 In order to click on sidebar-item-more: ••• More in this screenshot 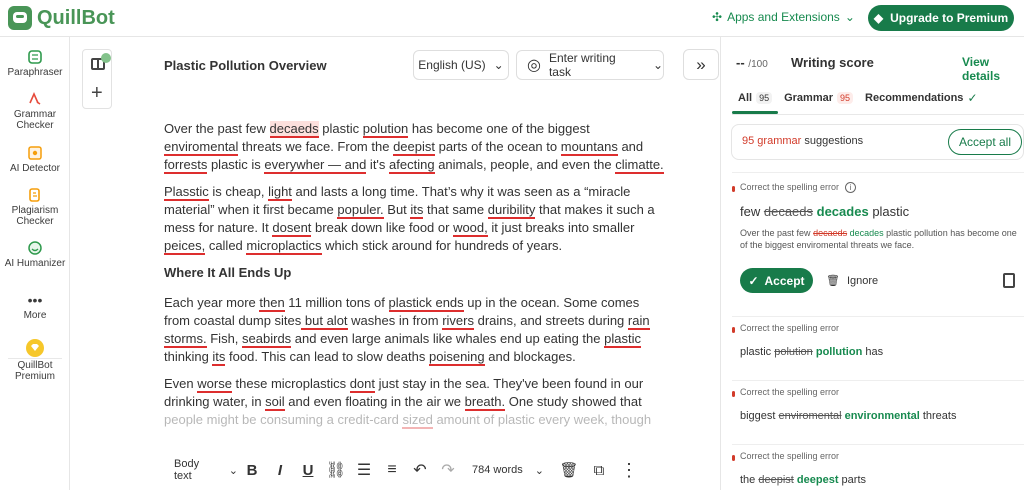, I will do `click(35, 307)`.